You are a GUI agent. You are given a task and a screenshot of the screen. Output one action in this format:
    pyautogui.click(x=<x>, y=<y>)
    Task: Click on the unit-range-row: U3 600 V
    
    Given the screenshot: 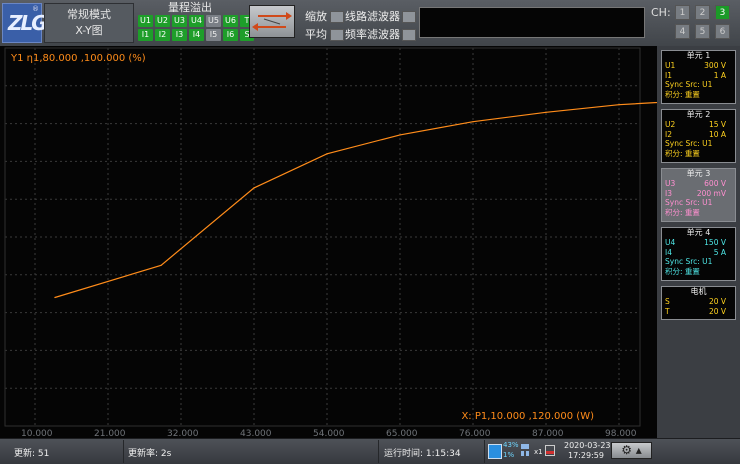 What is the action you would take?
    pyautogui.click(x=695, y=183)
    